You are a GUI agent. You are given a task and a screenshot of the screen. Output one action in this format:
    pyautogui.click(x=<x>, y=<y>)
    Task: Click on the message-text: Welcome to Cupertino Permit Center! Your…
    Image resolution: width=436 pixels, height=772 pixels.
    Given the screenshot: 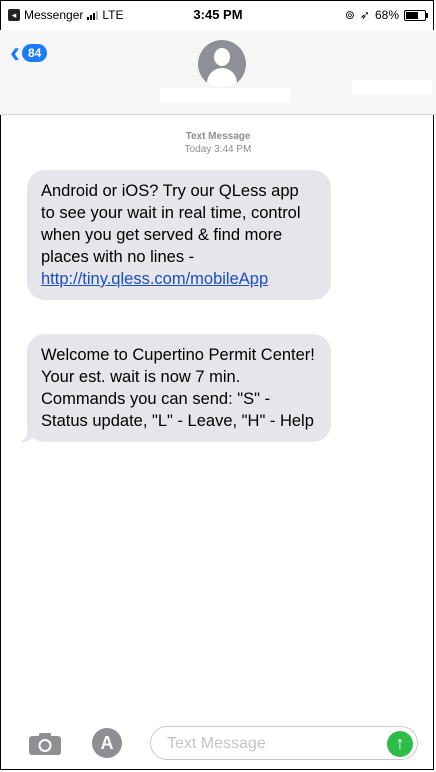 What is the action you would take?
    pyautogui.click(x=178, y=388)
    